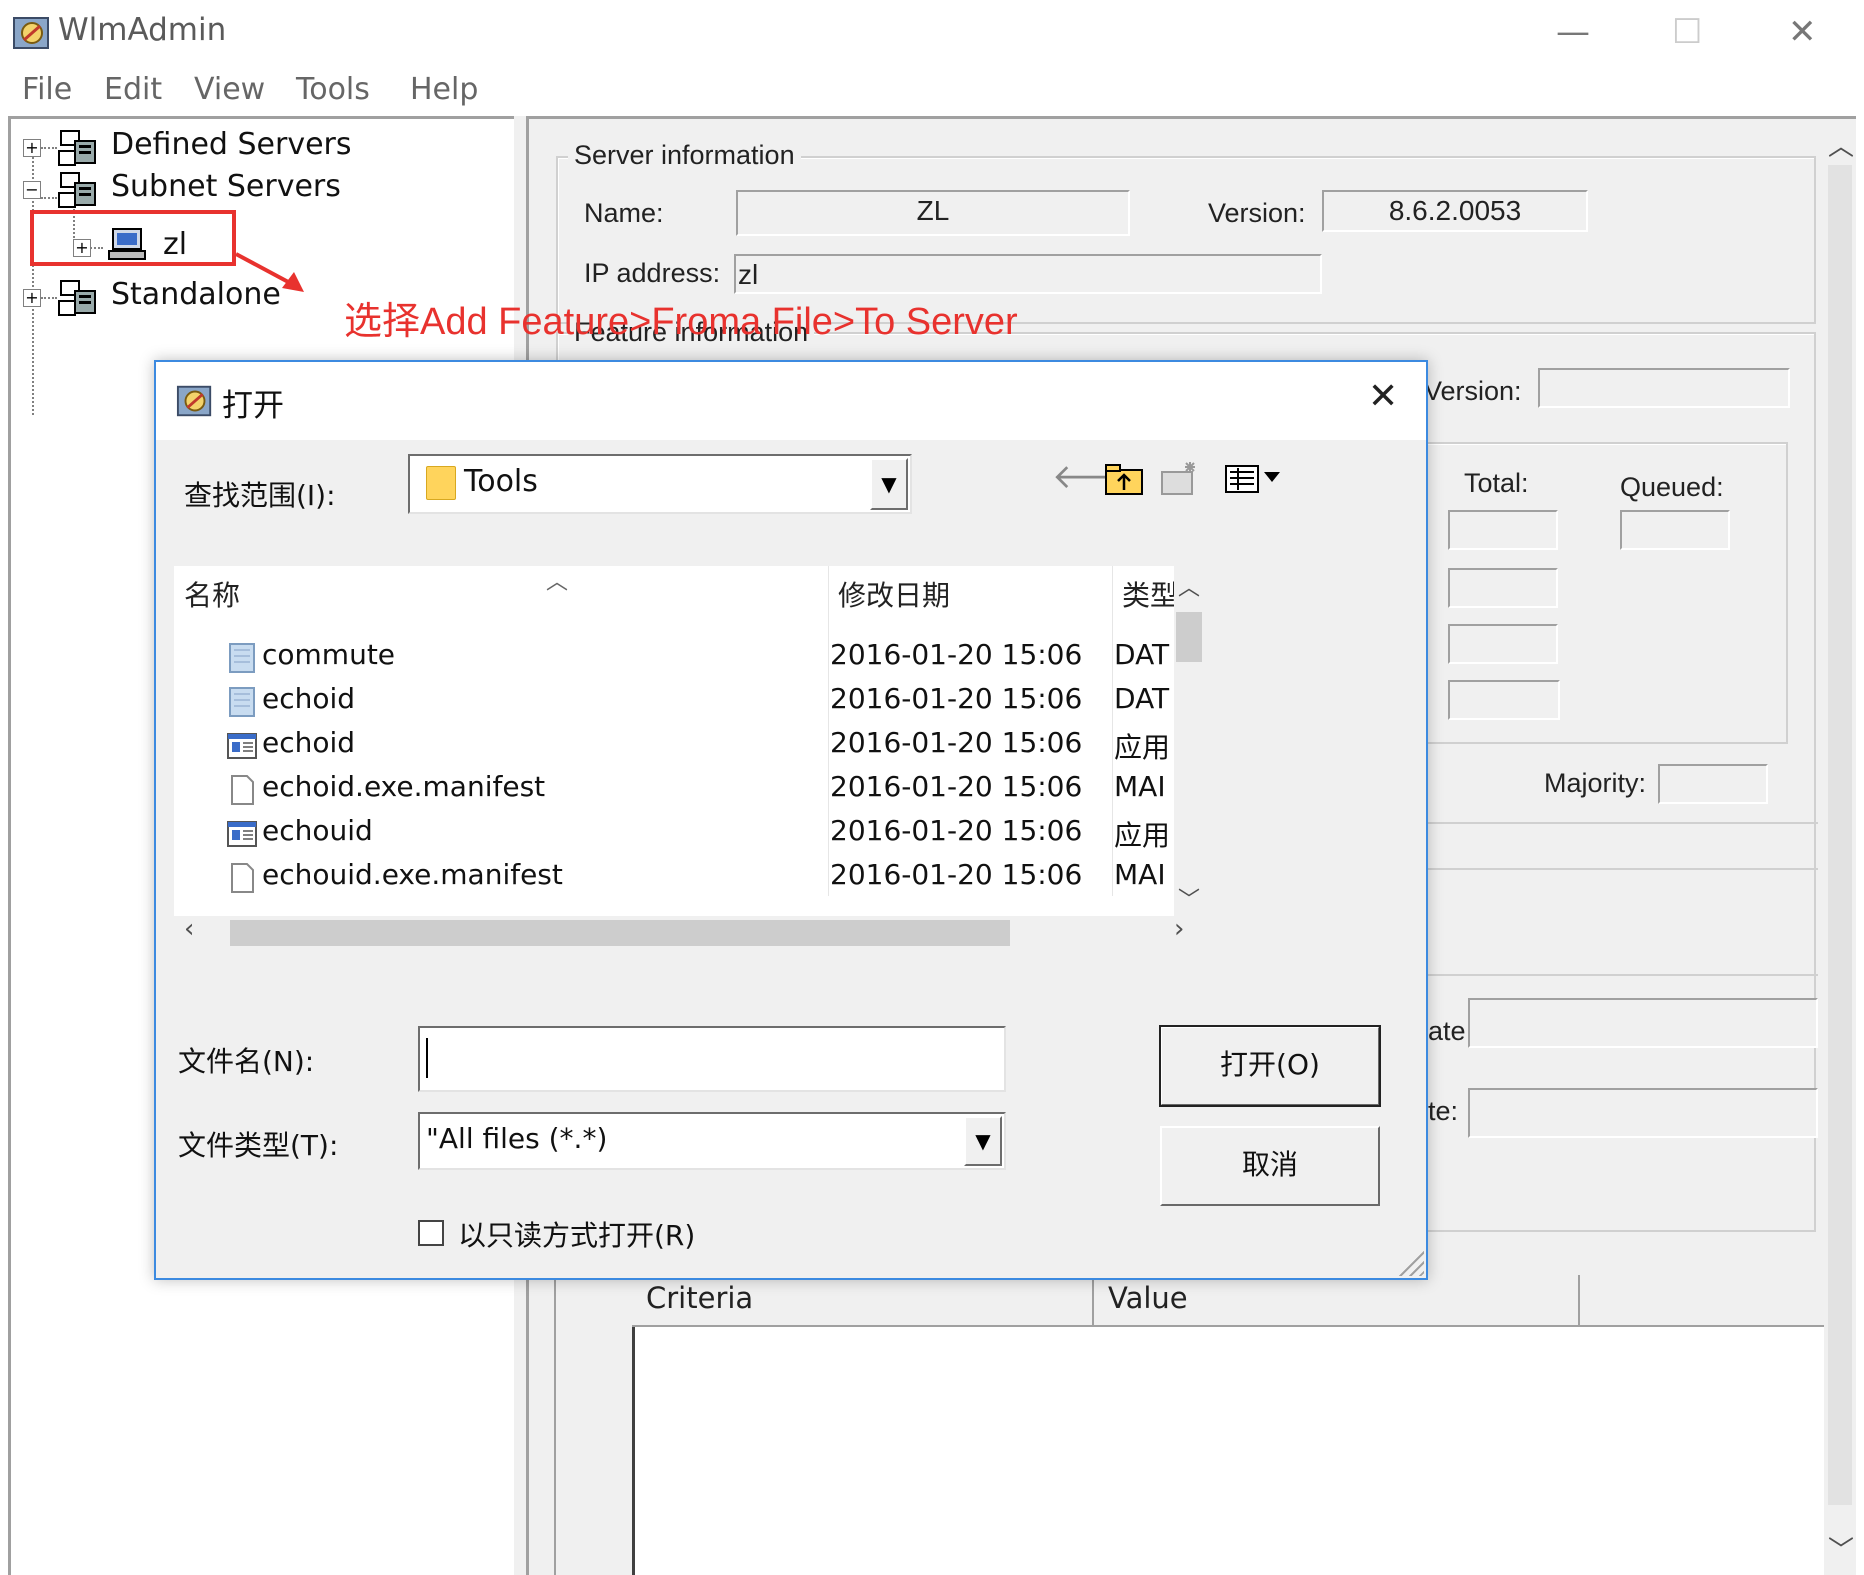 The image size is (1864, 1575). What do you see at coordinates (1143, 594) in the screenshot?
I see `column-header-type: 类型` at bounding box center [1143, 594].